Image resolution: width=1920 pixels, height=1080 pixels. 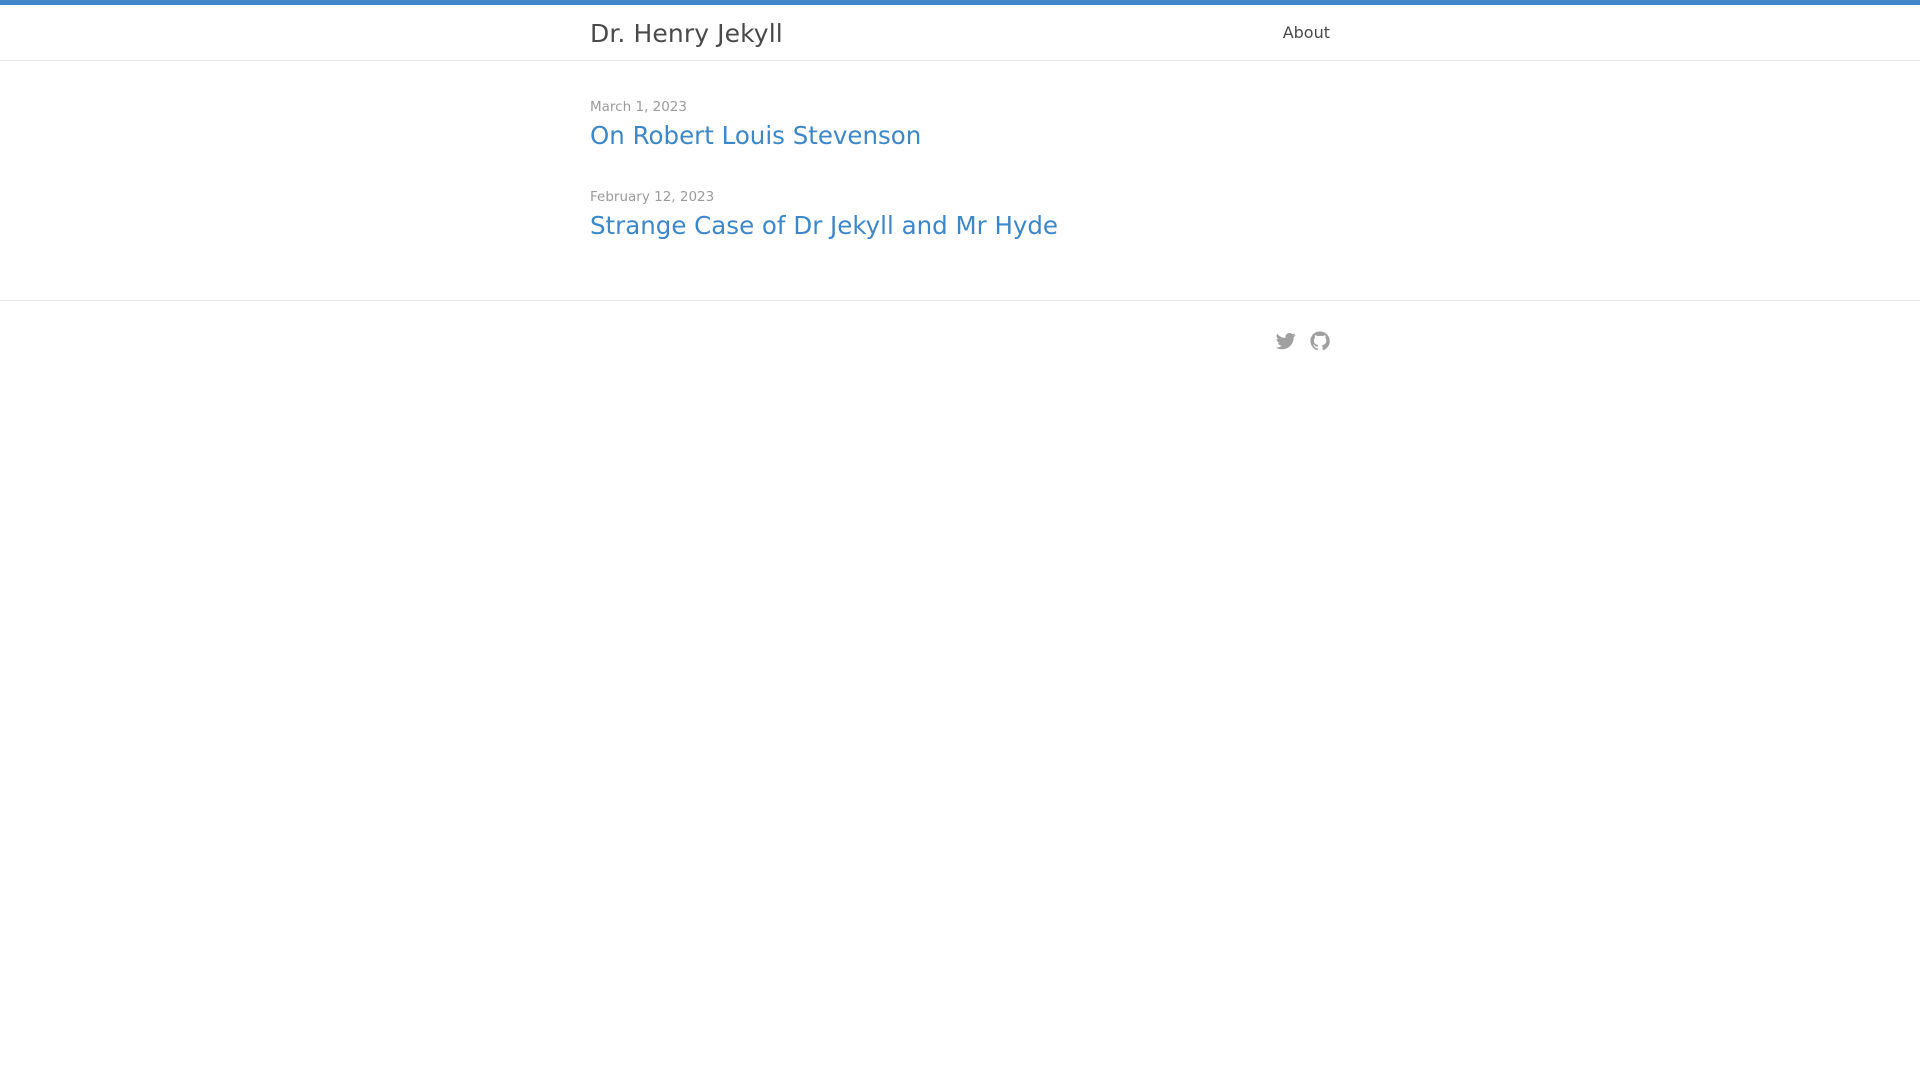 What do you see at coordinates (960, 33) in the screenshot?
I see `site-header: Dr. Henry Jekyll About` at bounding box center [960, 33].